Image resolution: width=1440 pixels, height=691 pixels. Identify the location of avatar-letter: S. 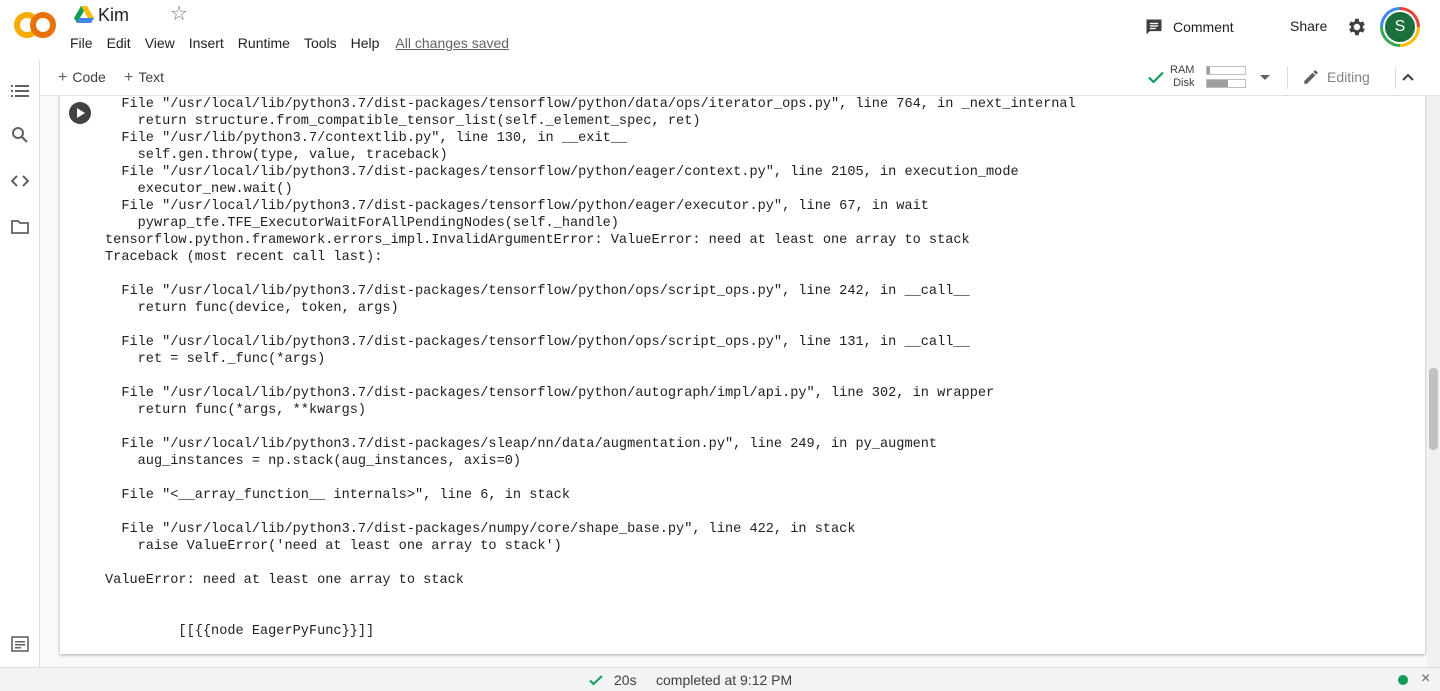
(1400, 27).